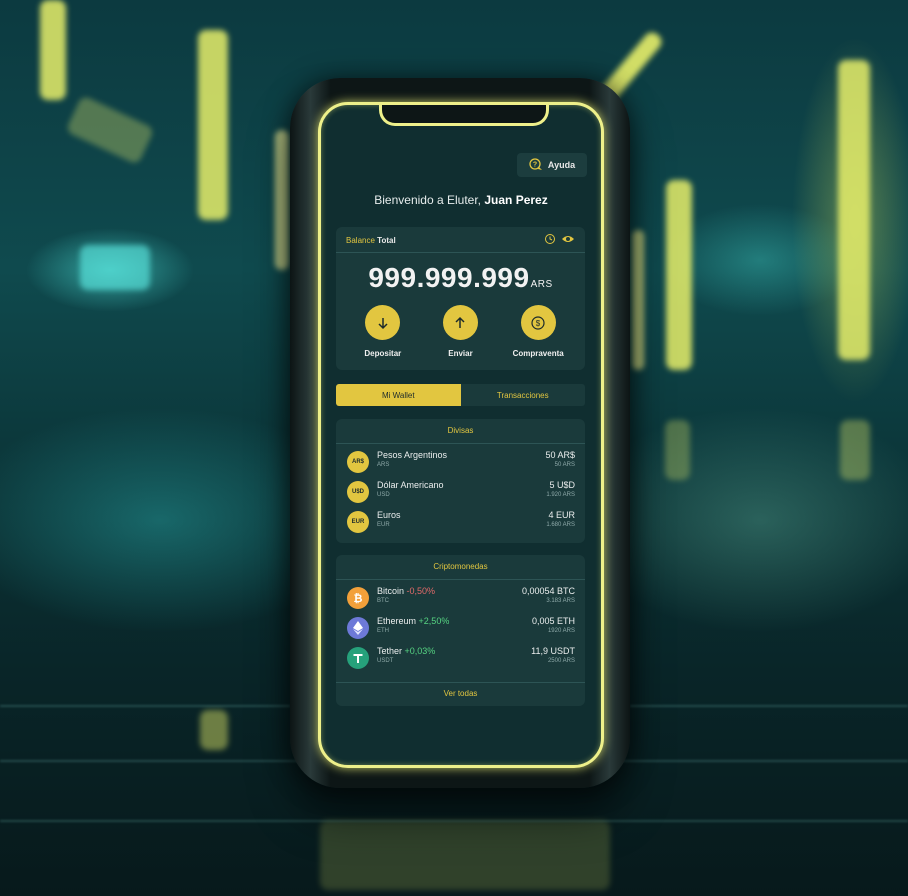 This screenshot has height=896, width=908. What do you see at coordinates (397, 621) in the screenshot?
I see `crypto-name: Ethereum` at bounding box center [397, 621].